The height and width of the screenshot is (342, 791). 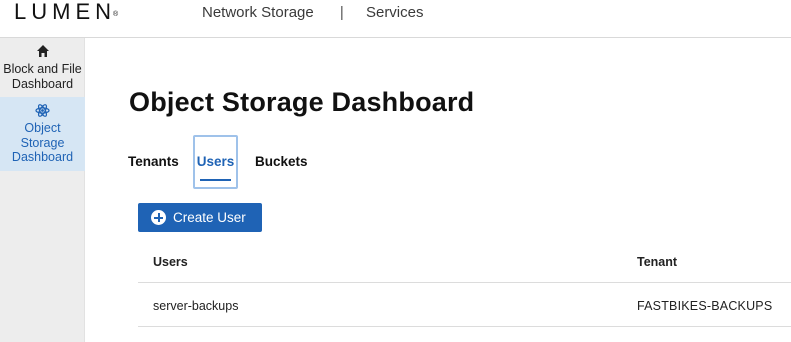 I want to click on nav-services: Services, so click(x=395, y=12).